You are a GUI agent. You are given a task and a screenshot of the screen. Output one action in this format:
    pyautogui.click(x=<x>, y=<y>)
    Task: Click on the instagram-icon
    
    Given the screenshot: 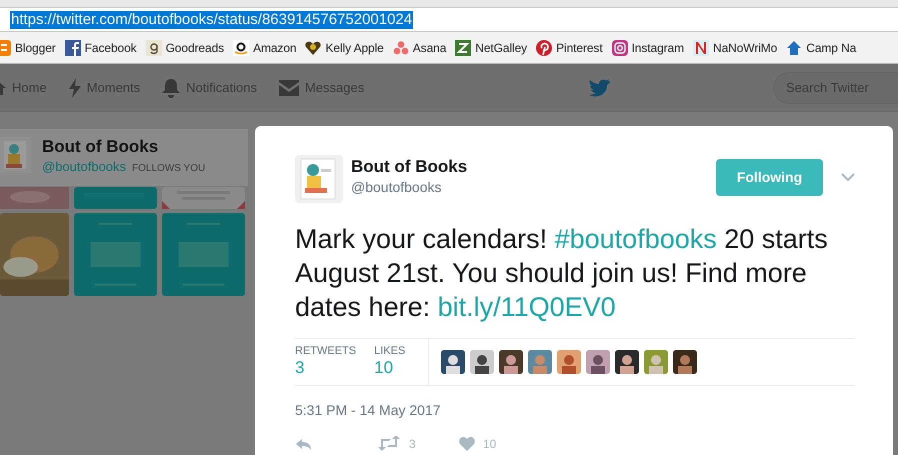 What is the action you would take?
    pyautogui.click(x=620, y=48)
    